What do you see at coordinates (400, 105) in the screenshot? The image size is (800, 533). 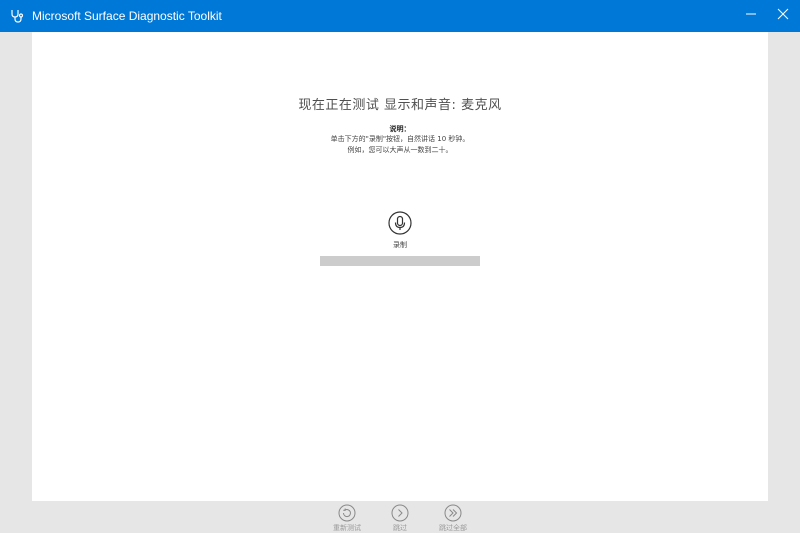 I see `test-heading: 现在正在测试 显示和声音: 麦克风` at bounding box center [400, 105].